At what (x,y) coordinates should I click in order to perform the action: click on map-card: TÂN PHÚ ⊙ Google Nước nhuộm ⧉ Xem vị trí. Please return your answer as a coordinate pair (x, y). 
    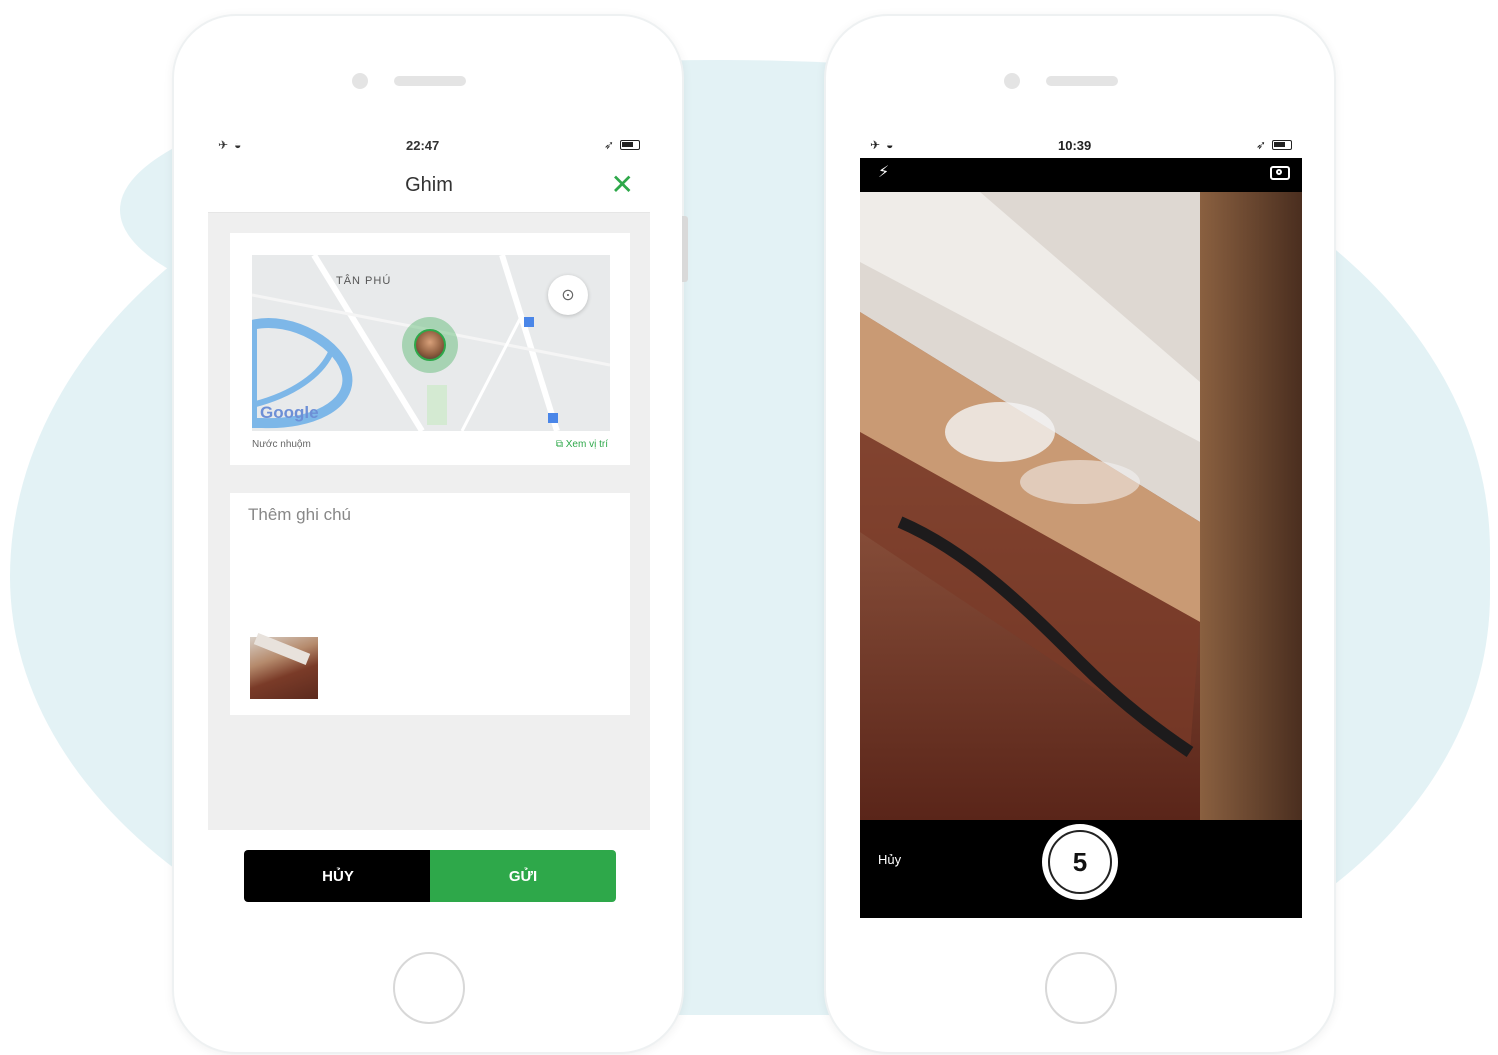
    Looking at the image, I should click on (430, 349).